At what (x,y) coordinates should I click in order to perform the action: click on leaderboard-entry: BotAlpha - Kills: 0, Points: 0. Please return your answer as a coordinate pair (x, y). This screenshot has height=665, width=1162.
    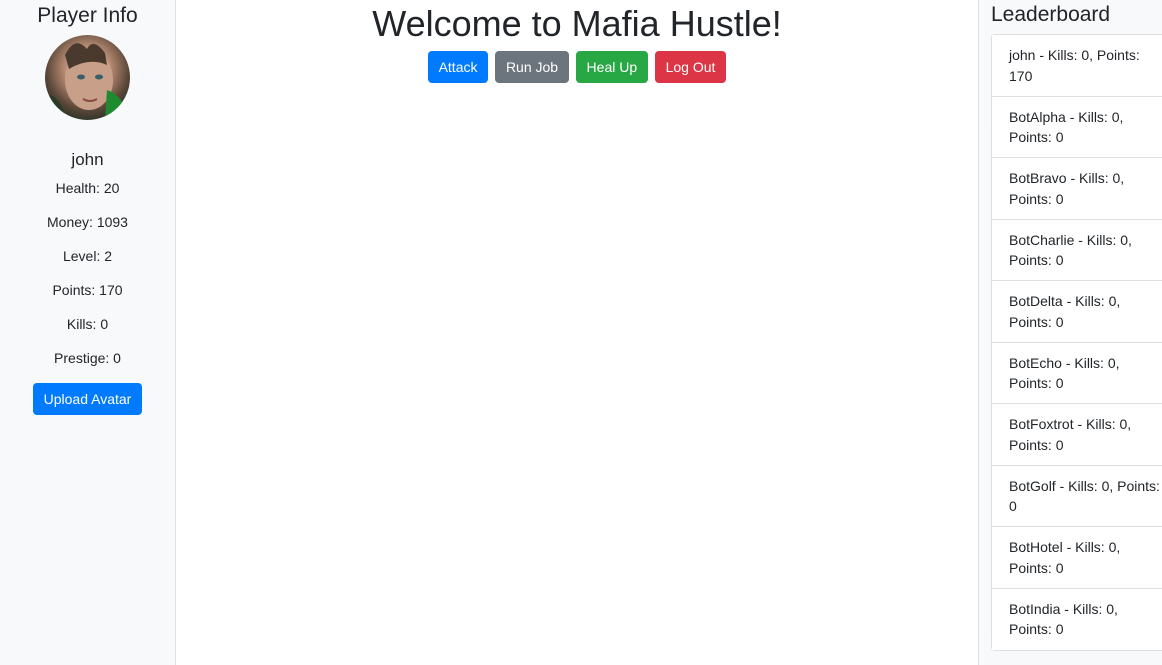
    Looking at the image, I should click on (1077, 127).